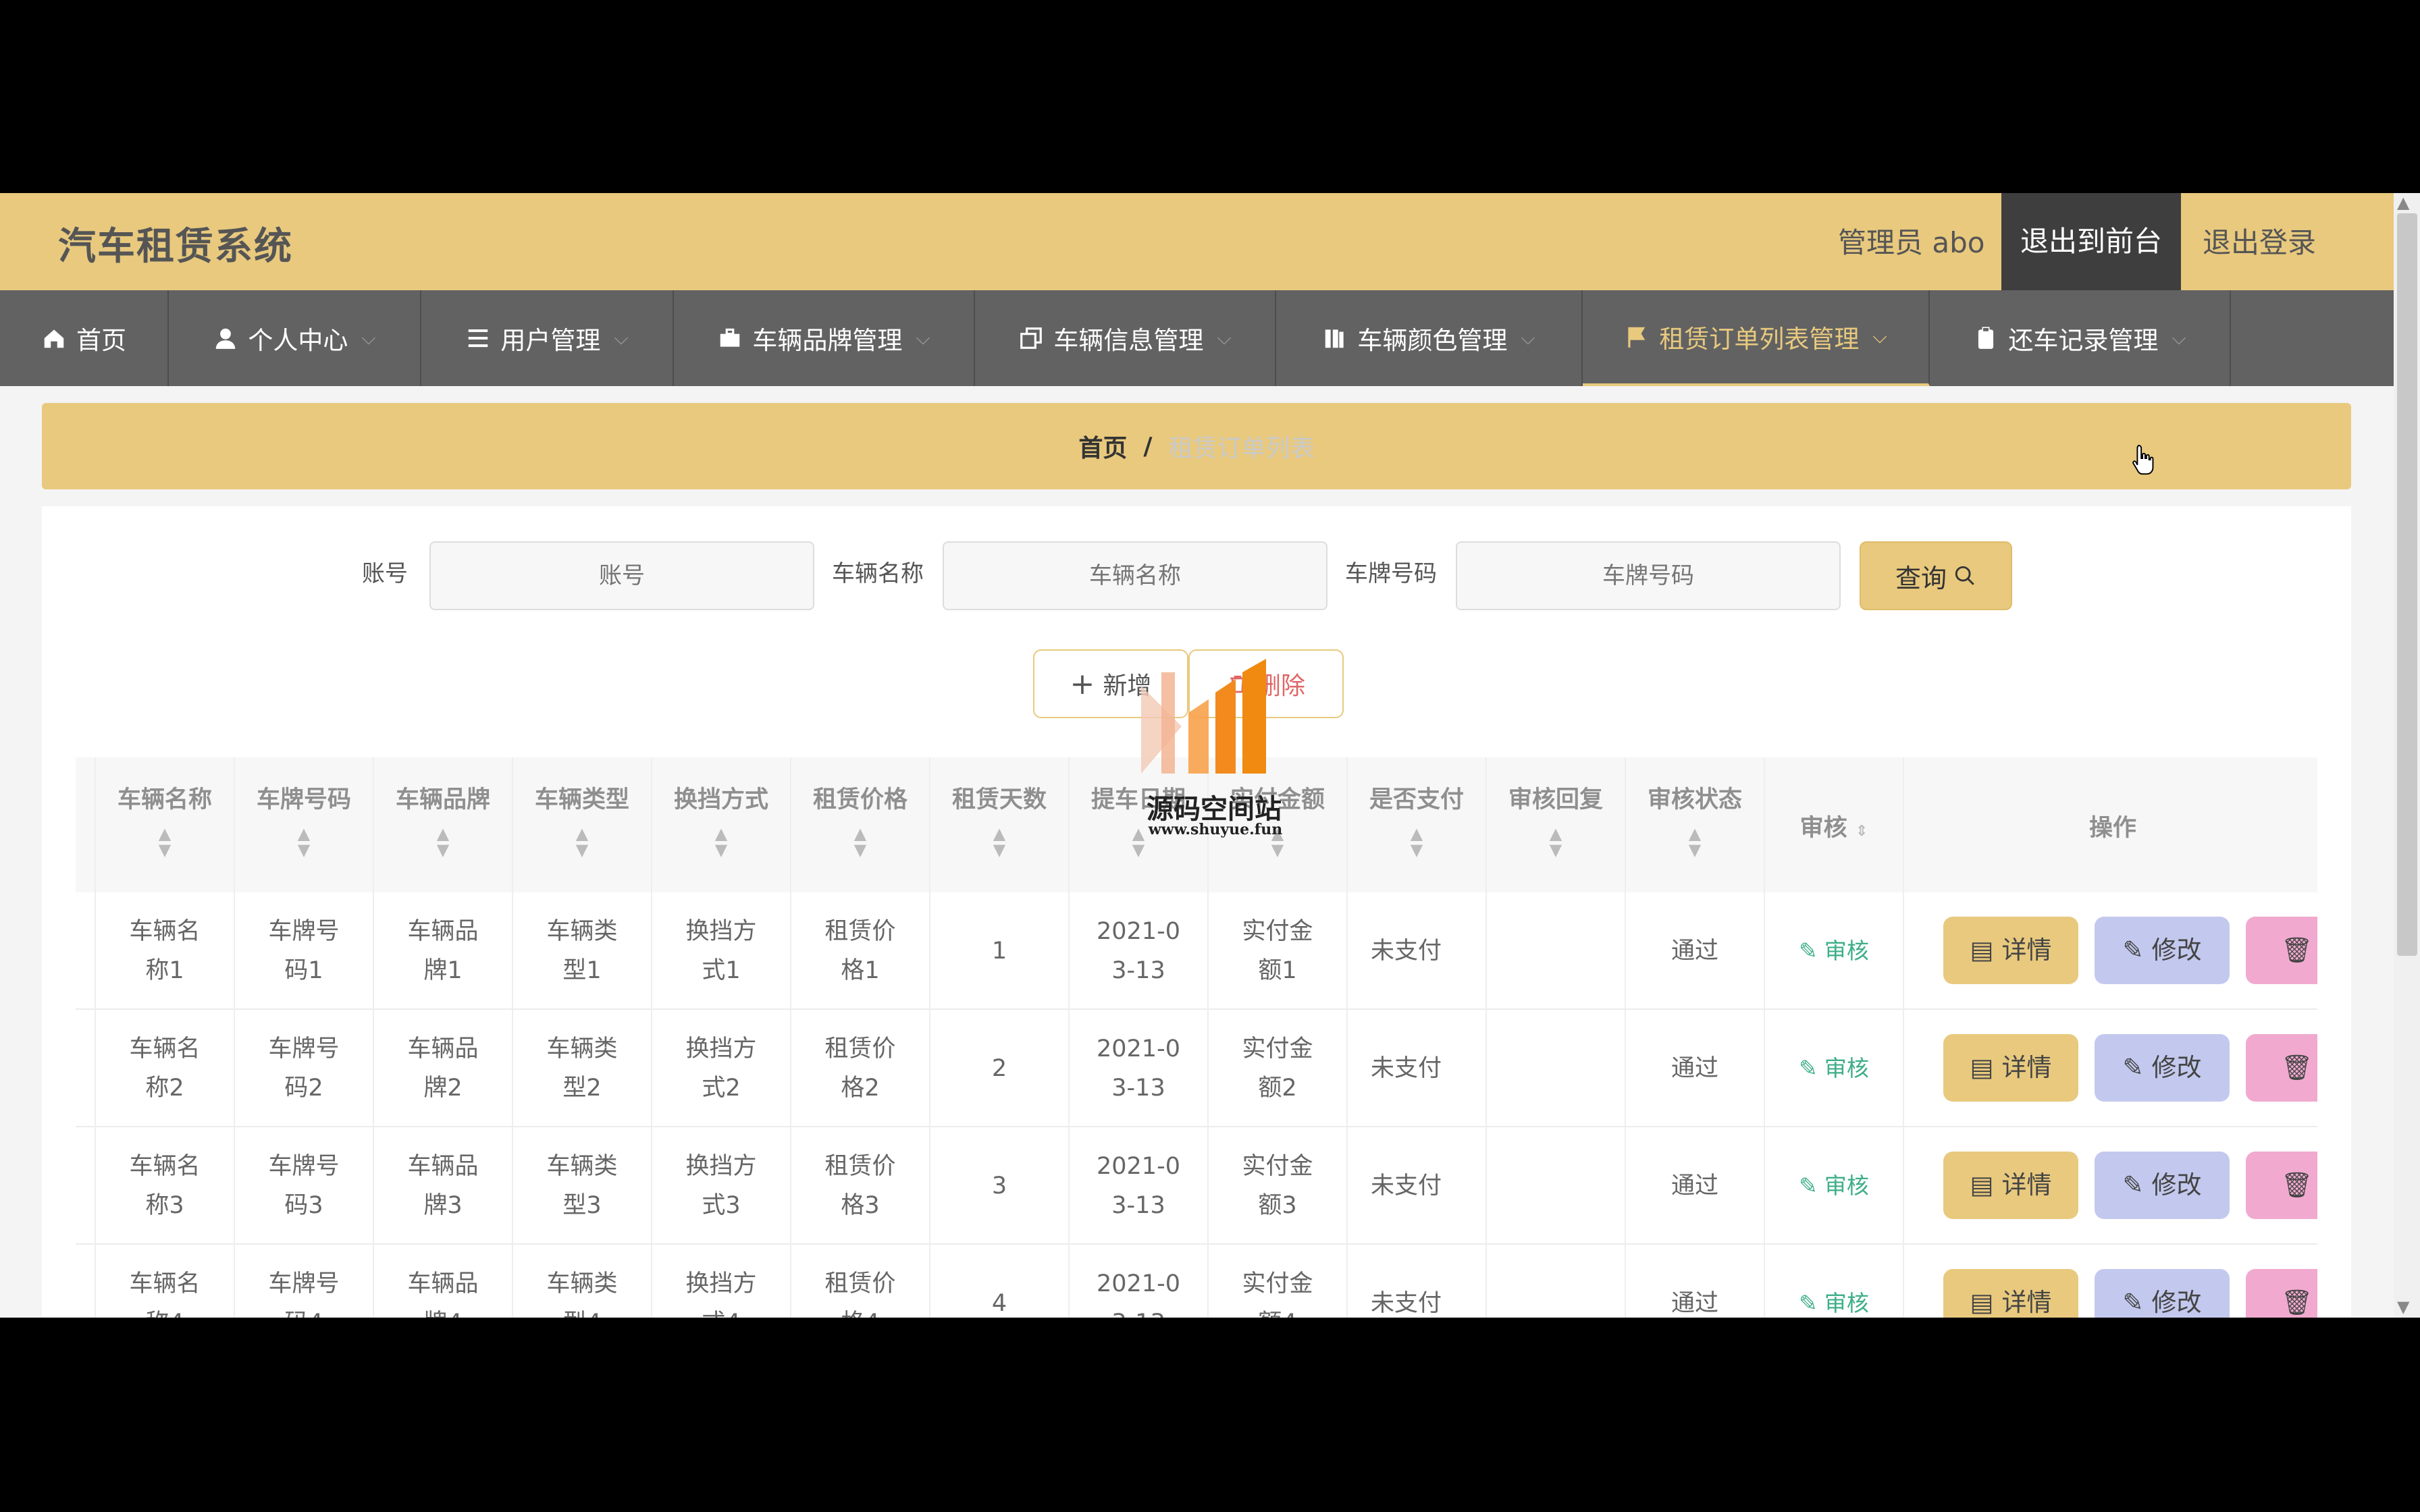  I want to click on plate-input, so click(1648, 575).